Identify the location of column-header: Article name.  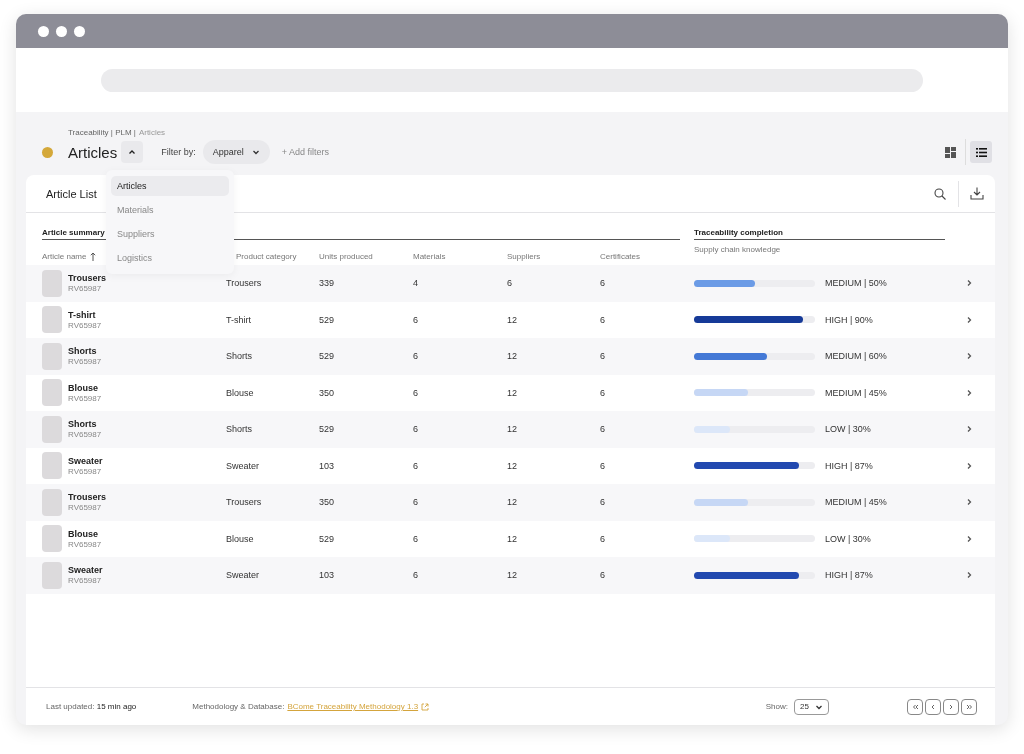
(69, 253).